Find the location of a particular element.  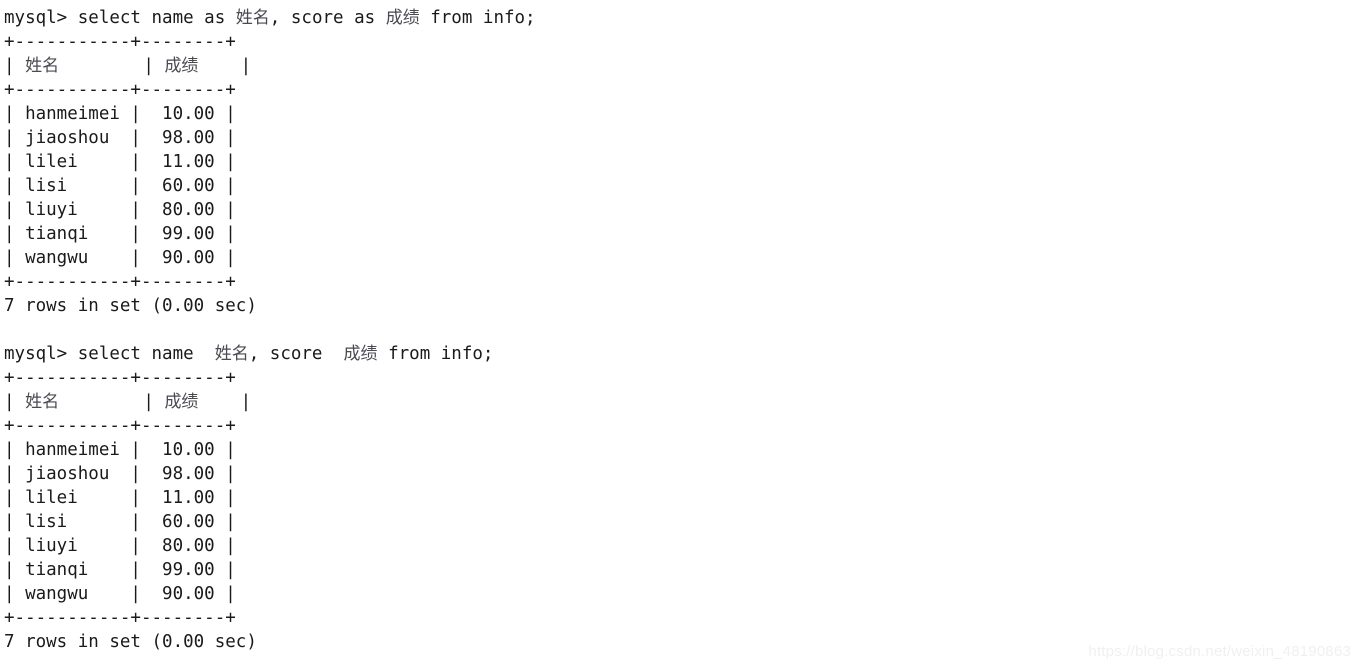

query-text-mid: , score as is located at coordinates (327, 18).